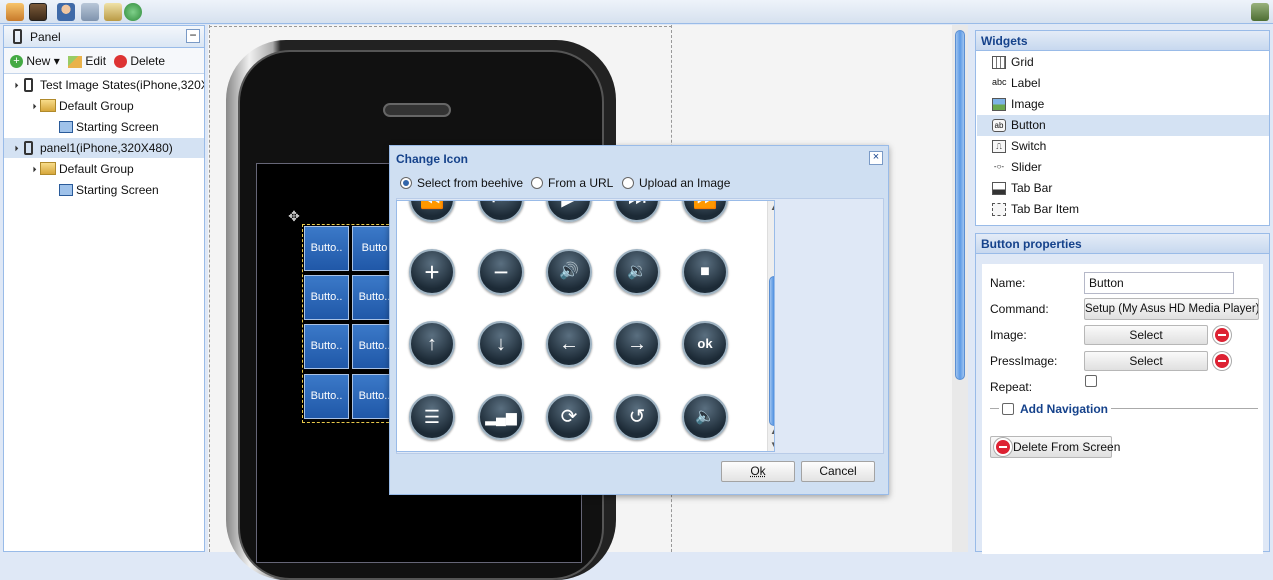 The height and width of the screenshot is (580, 1273). Describe the element at coordinates (960, 205) in the screenshot. I see `canvas-scroll-thumb` at that location.